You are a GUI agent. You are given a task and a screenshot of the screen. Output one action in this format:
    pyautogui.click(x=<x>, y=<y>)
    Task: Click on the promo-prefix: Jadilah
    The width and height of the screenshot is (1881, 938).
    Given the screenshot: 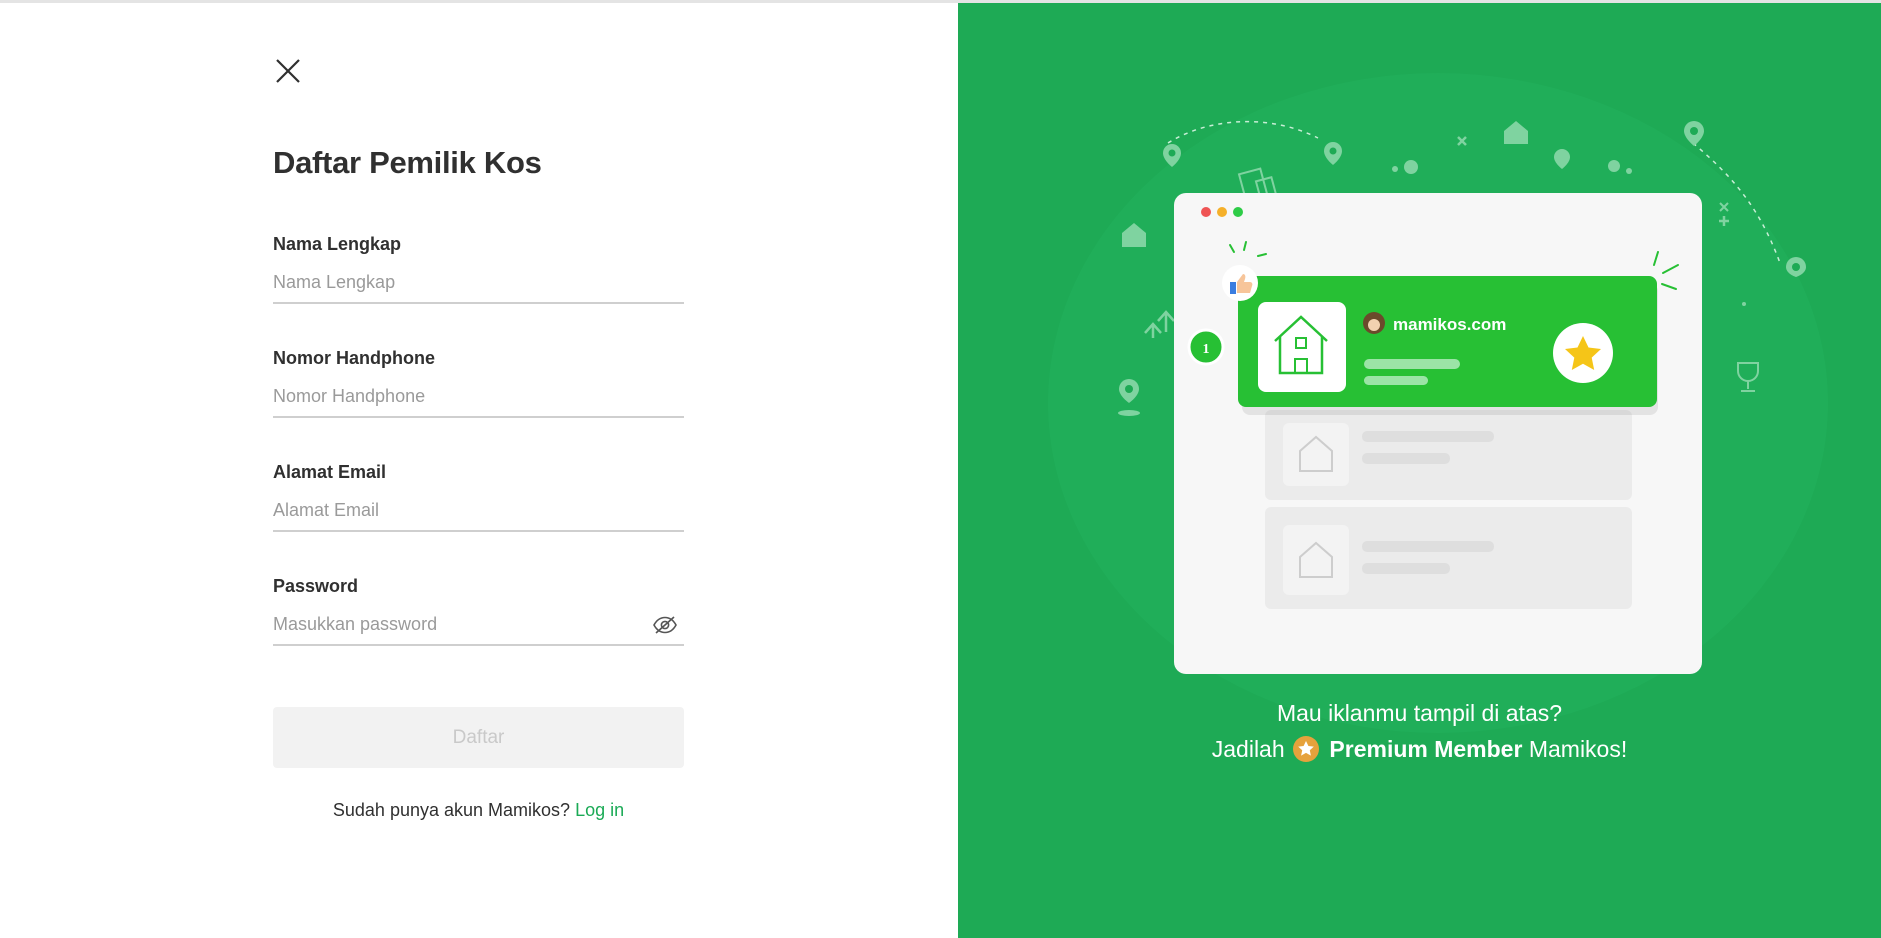 What is the action you would take?
    pyautogui.click(x=1248, y=749)
    